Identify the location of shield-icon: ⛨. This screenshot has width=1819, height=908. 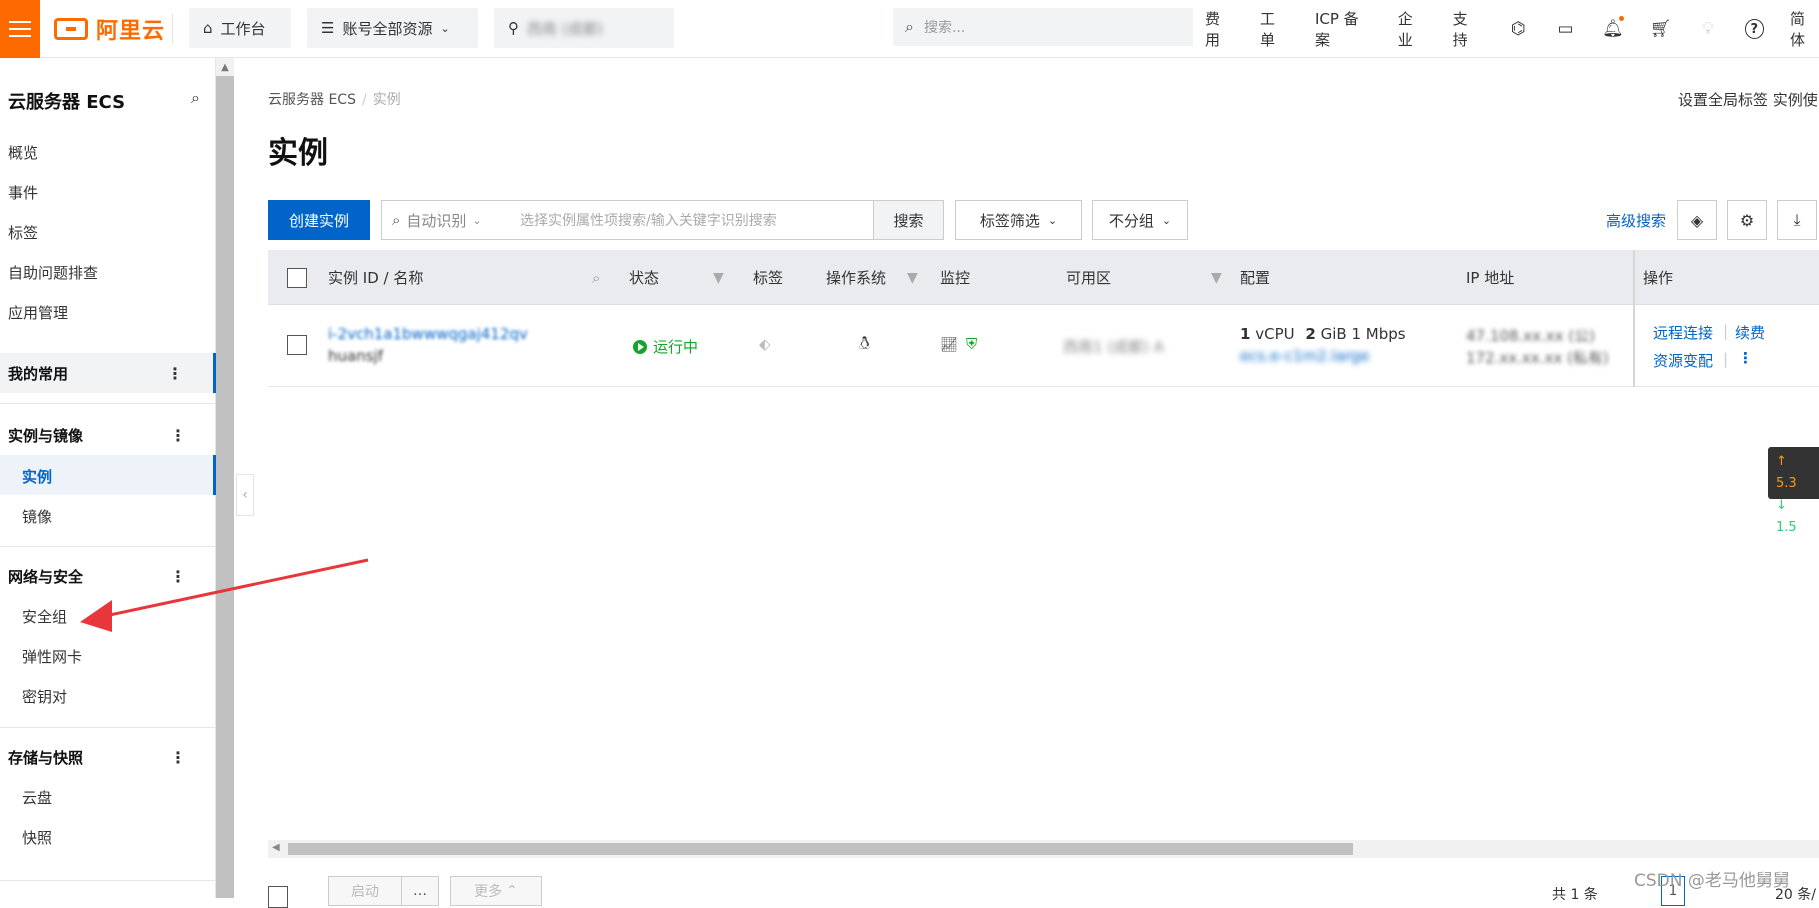
(971, 344).